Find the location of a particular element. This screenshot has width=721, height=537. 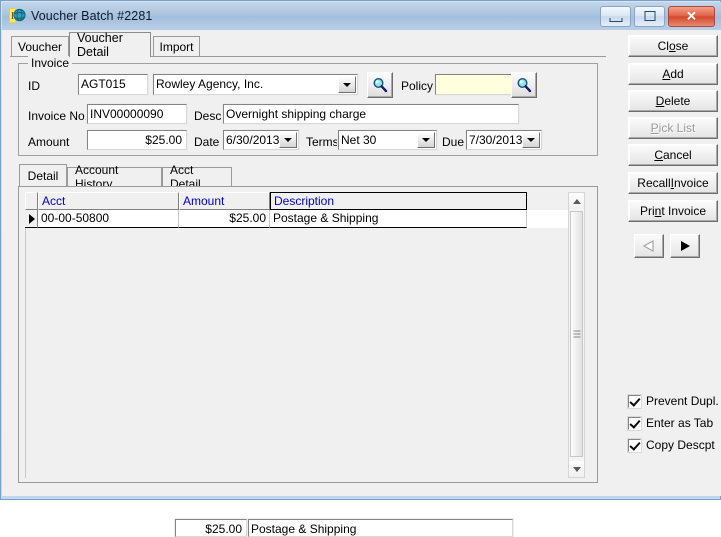

scroll-up-button is located at coordinates (576, 201).